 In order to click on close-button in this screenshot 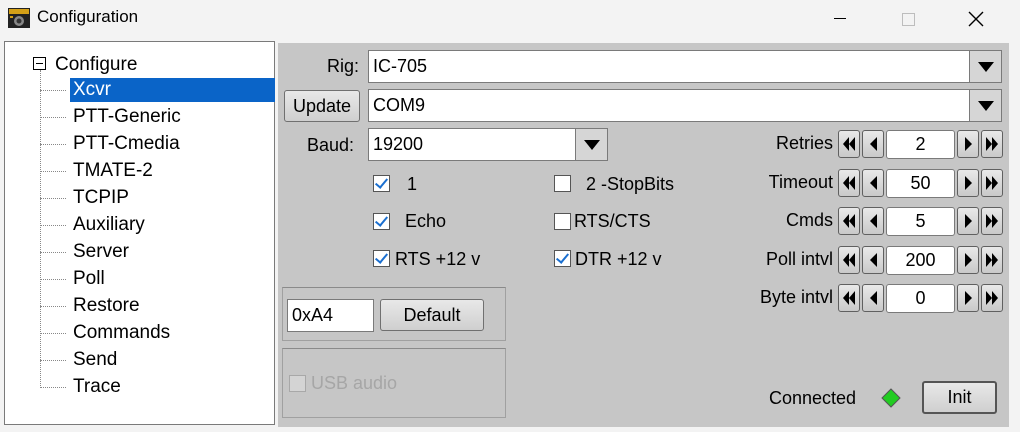, I will do `click(976, 19)`.